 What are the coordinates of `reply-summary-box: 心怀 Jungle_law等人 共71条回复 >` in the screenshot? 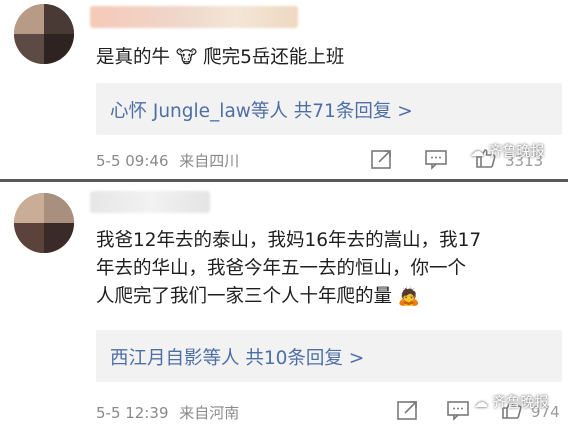 It's located at (329, 109).